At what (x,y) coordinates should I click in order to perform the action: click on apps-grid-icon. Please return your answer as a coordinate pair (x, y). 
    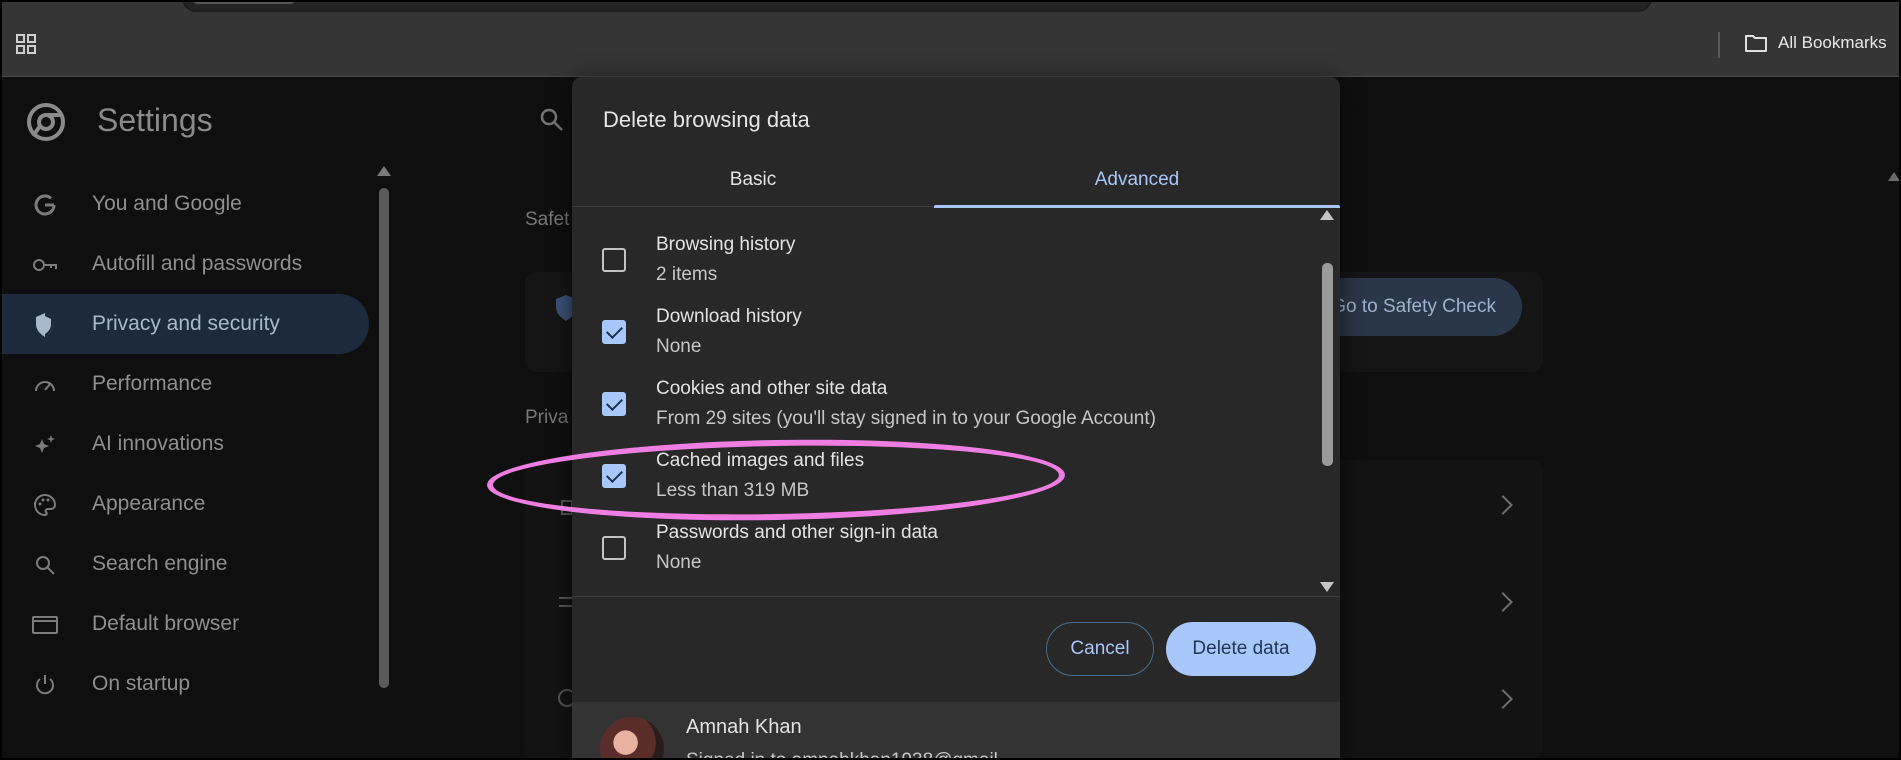
    Looking at the image, I should click on (26, 44).